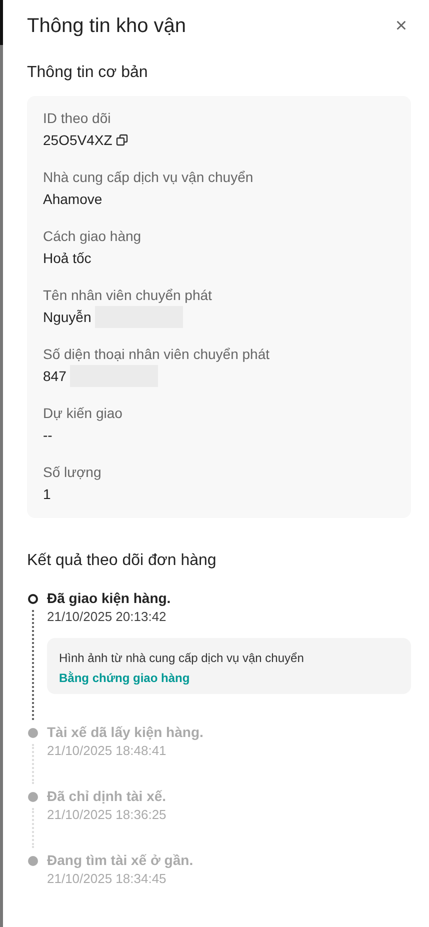 The image size is (429, 927). I want to click on field-value: --, so click(47, 435).